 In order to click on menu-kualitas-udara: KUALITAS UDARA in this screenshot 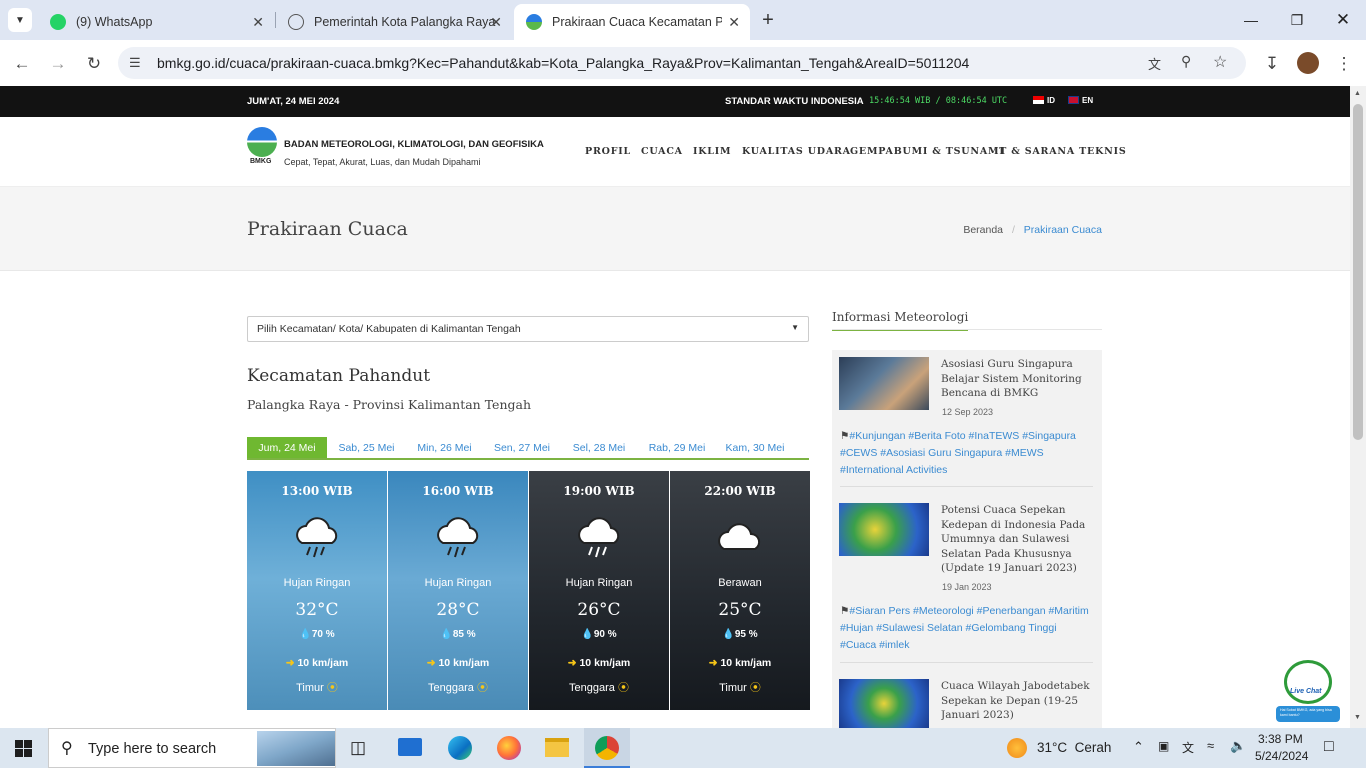, I will do `click(796, 151)`.